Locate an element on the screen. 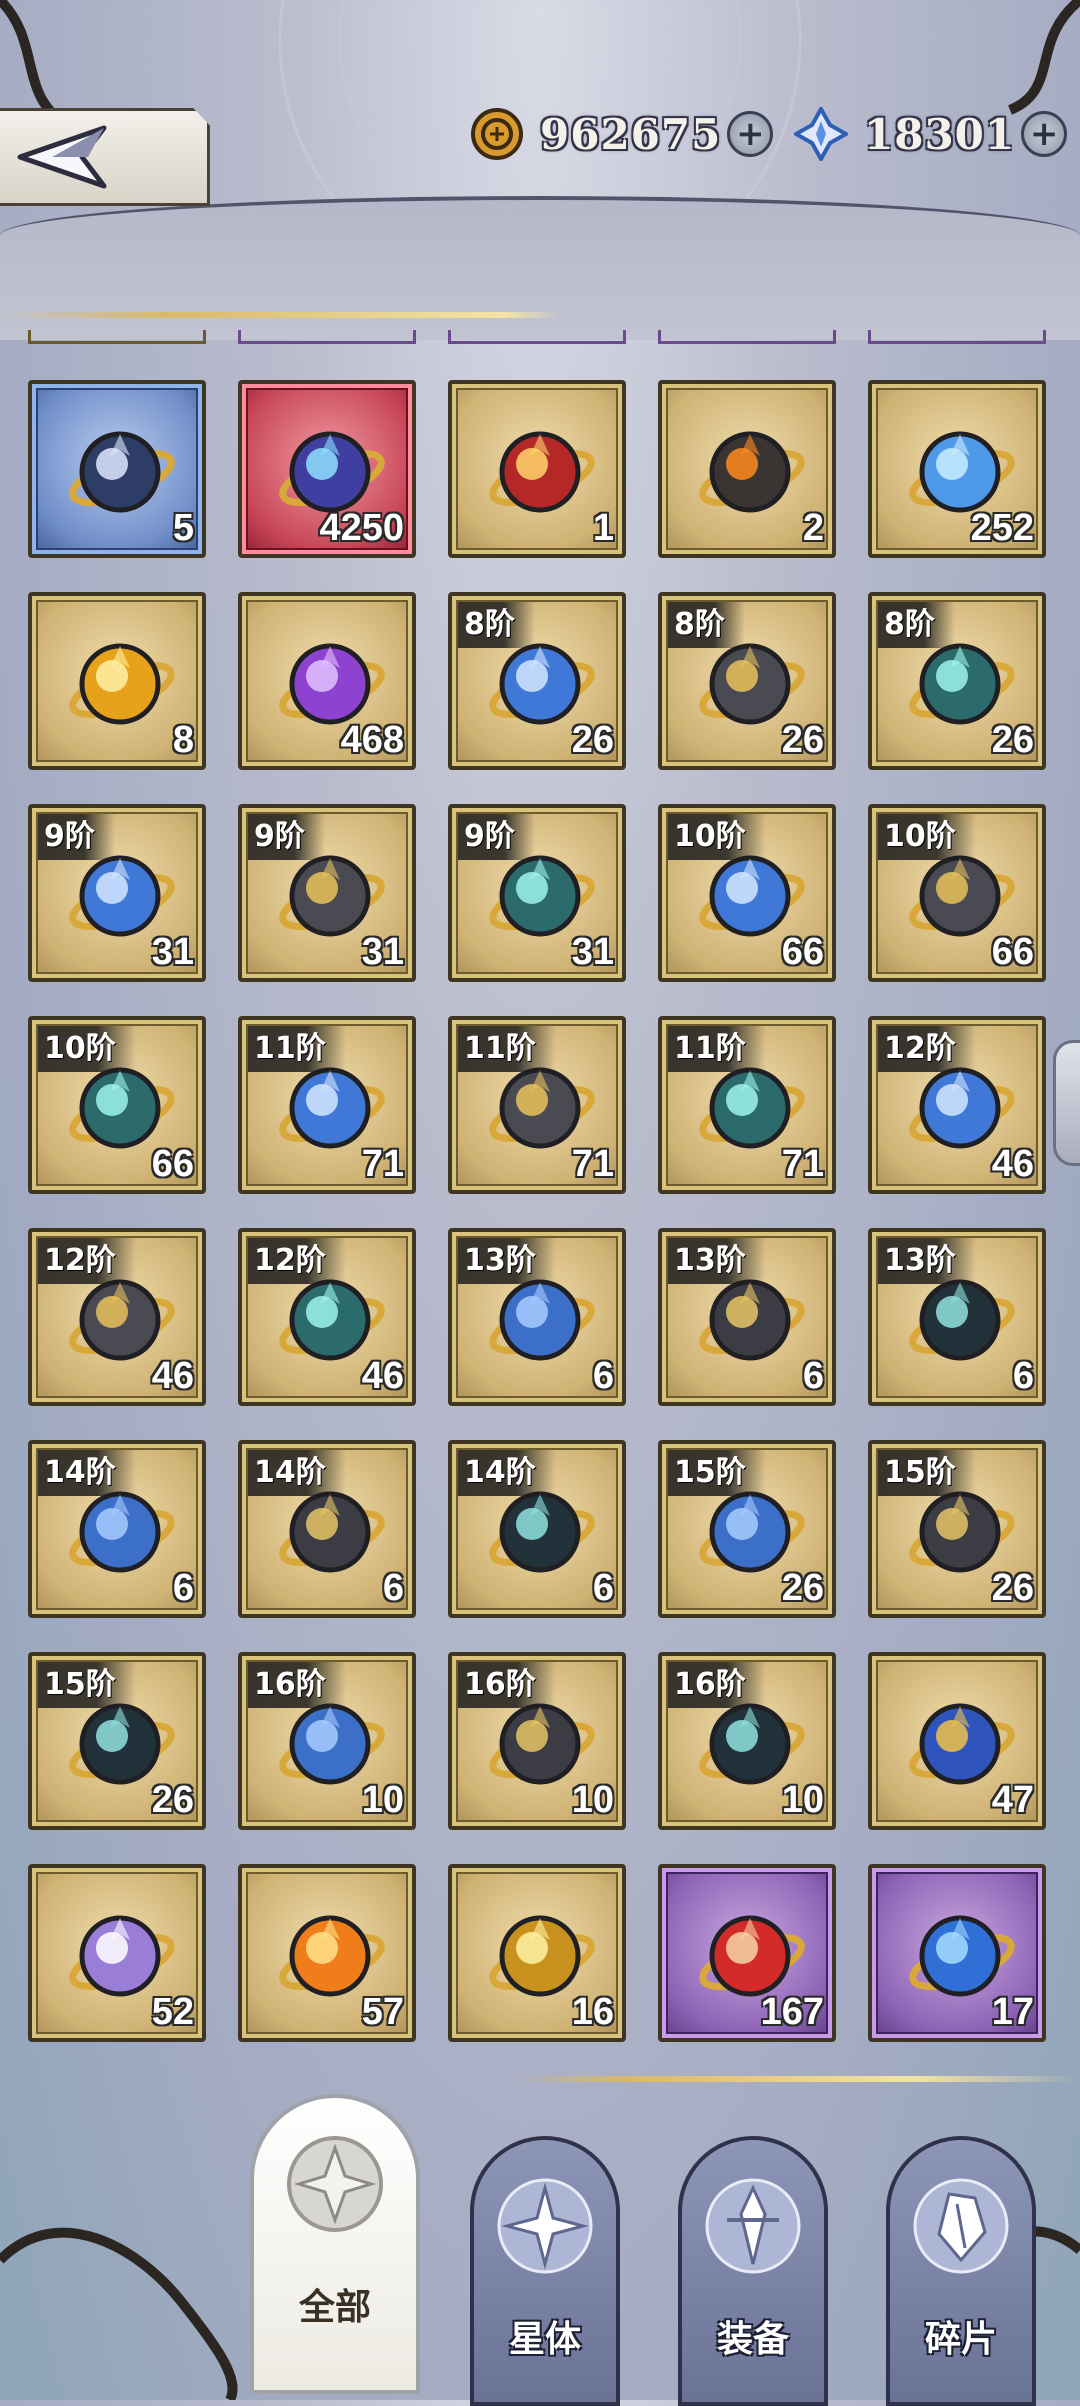 Image resolution: width=1080 pixels, height=2406 pixels. inventory-item: 468 is located at coordinates (327, 681).